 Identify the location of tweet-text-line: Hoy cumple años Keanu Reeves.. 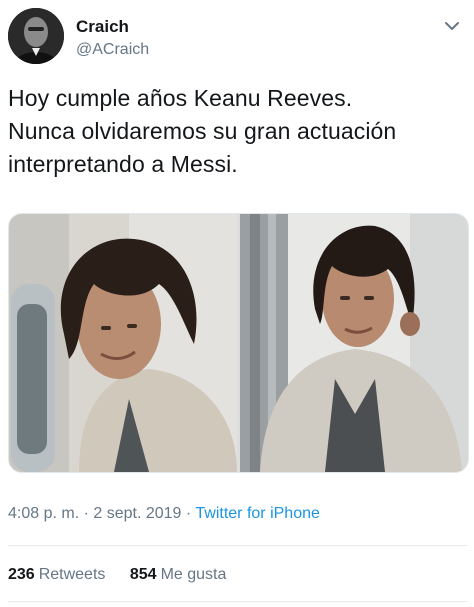
(180, 98).